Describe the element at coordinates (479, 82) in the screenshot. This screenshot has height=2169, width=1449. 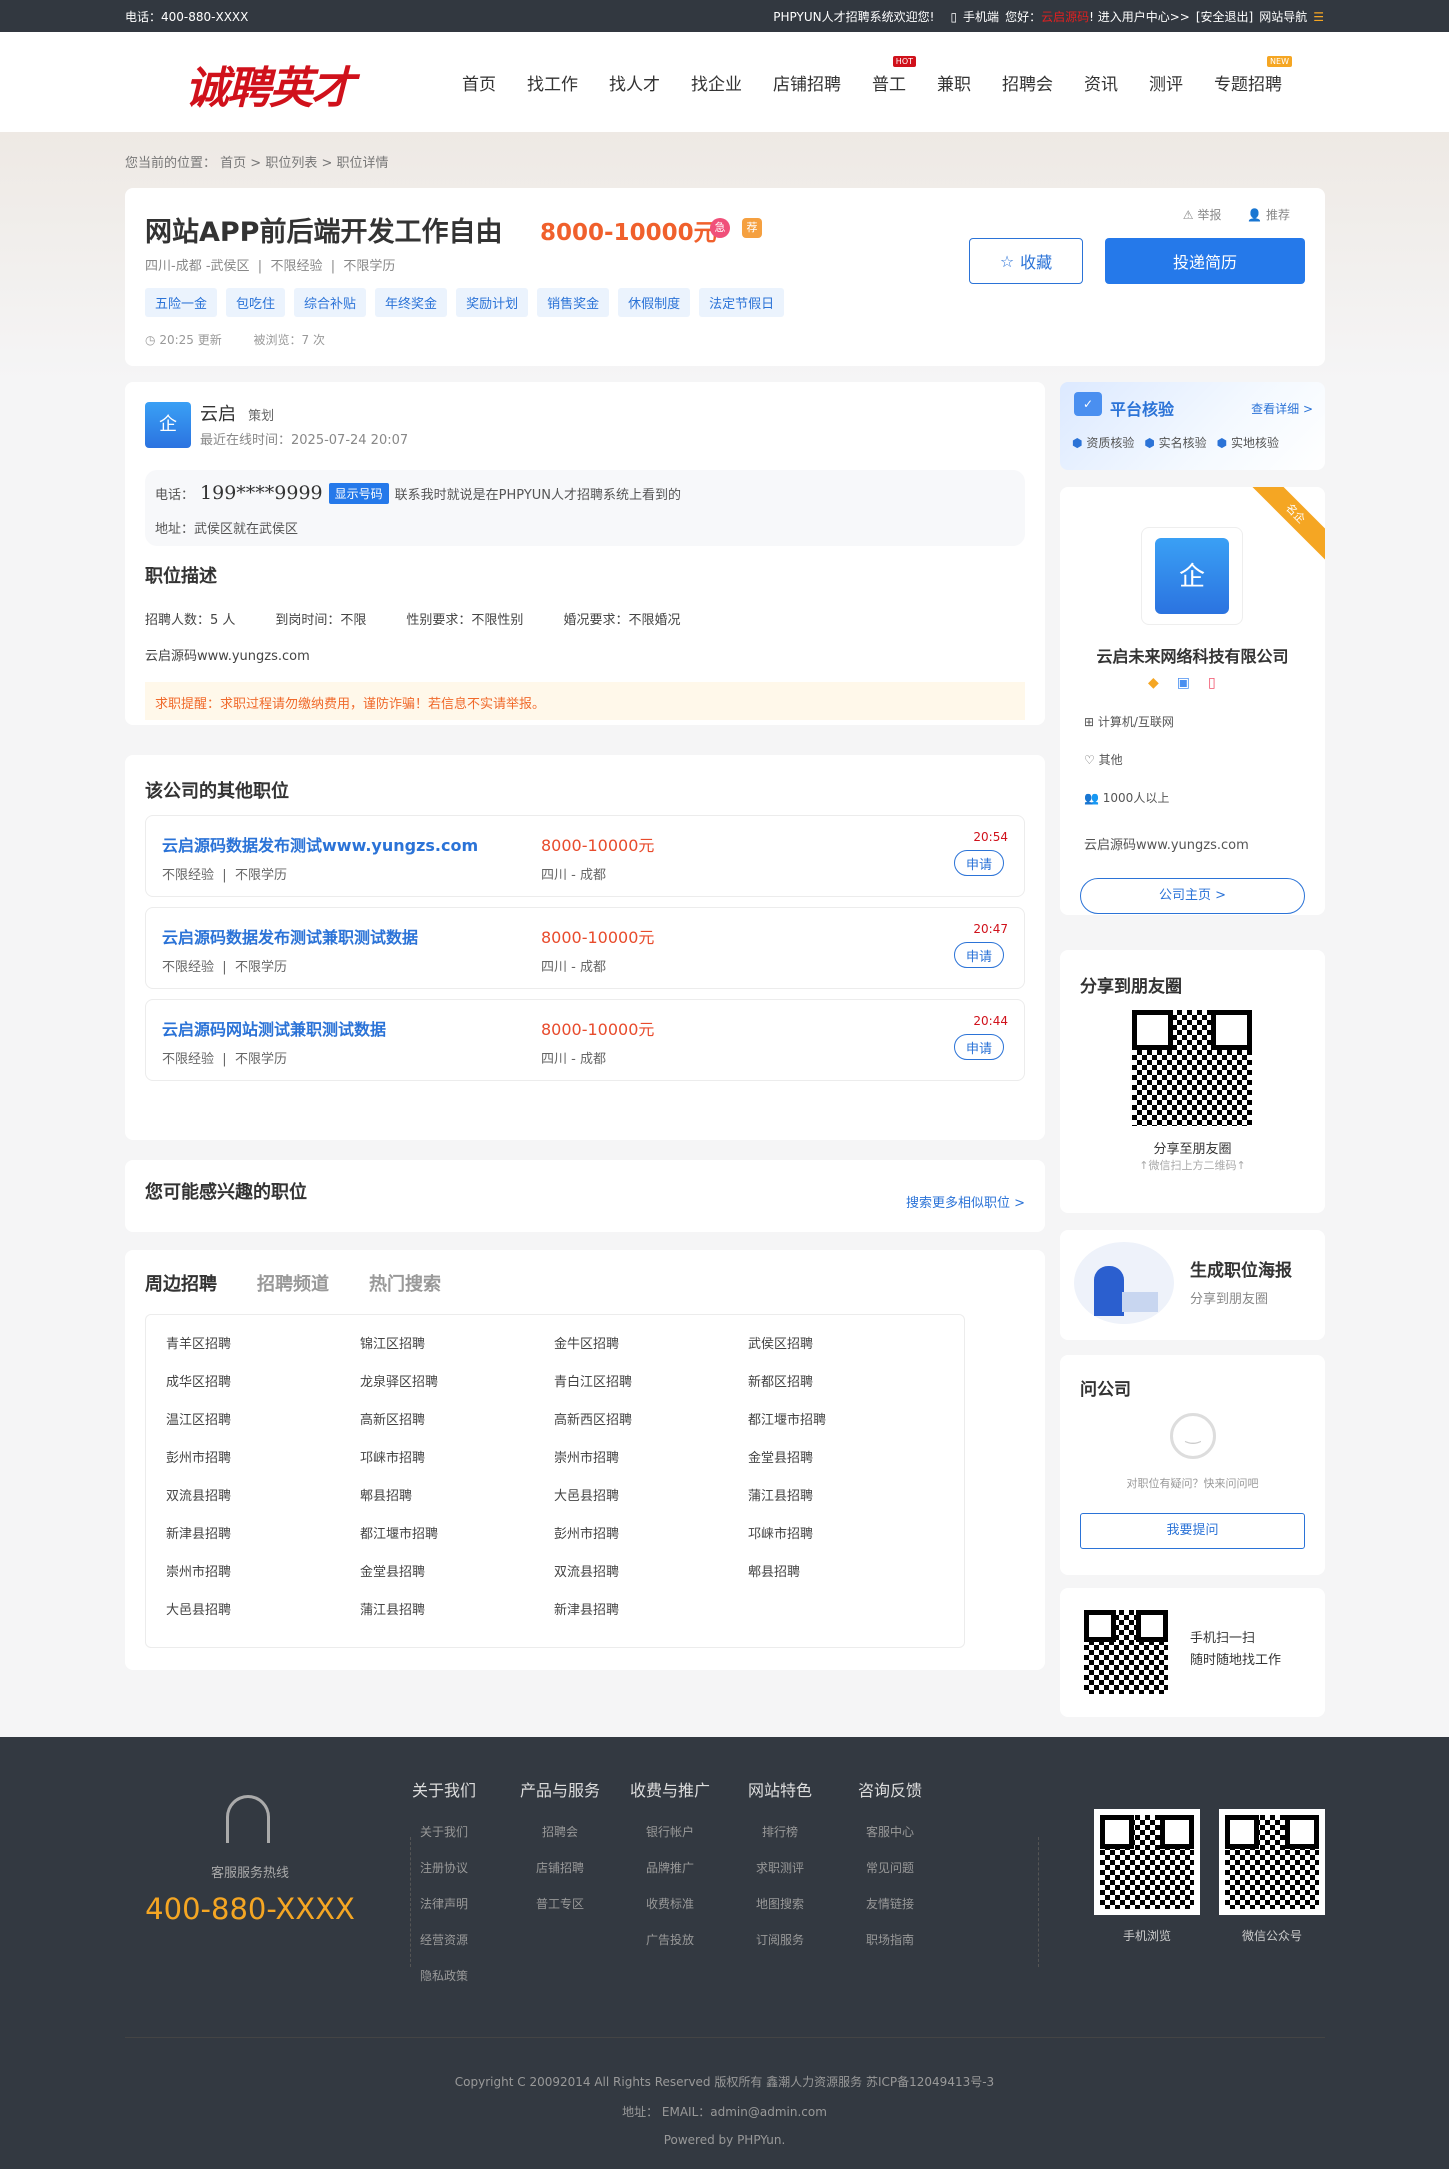
I see `nav-home: 首页` at that location.